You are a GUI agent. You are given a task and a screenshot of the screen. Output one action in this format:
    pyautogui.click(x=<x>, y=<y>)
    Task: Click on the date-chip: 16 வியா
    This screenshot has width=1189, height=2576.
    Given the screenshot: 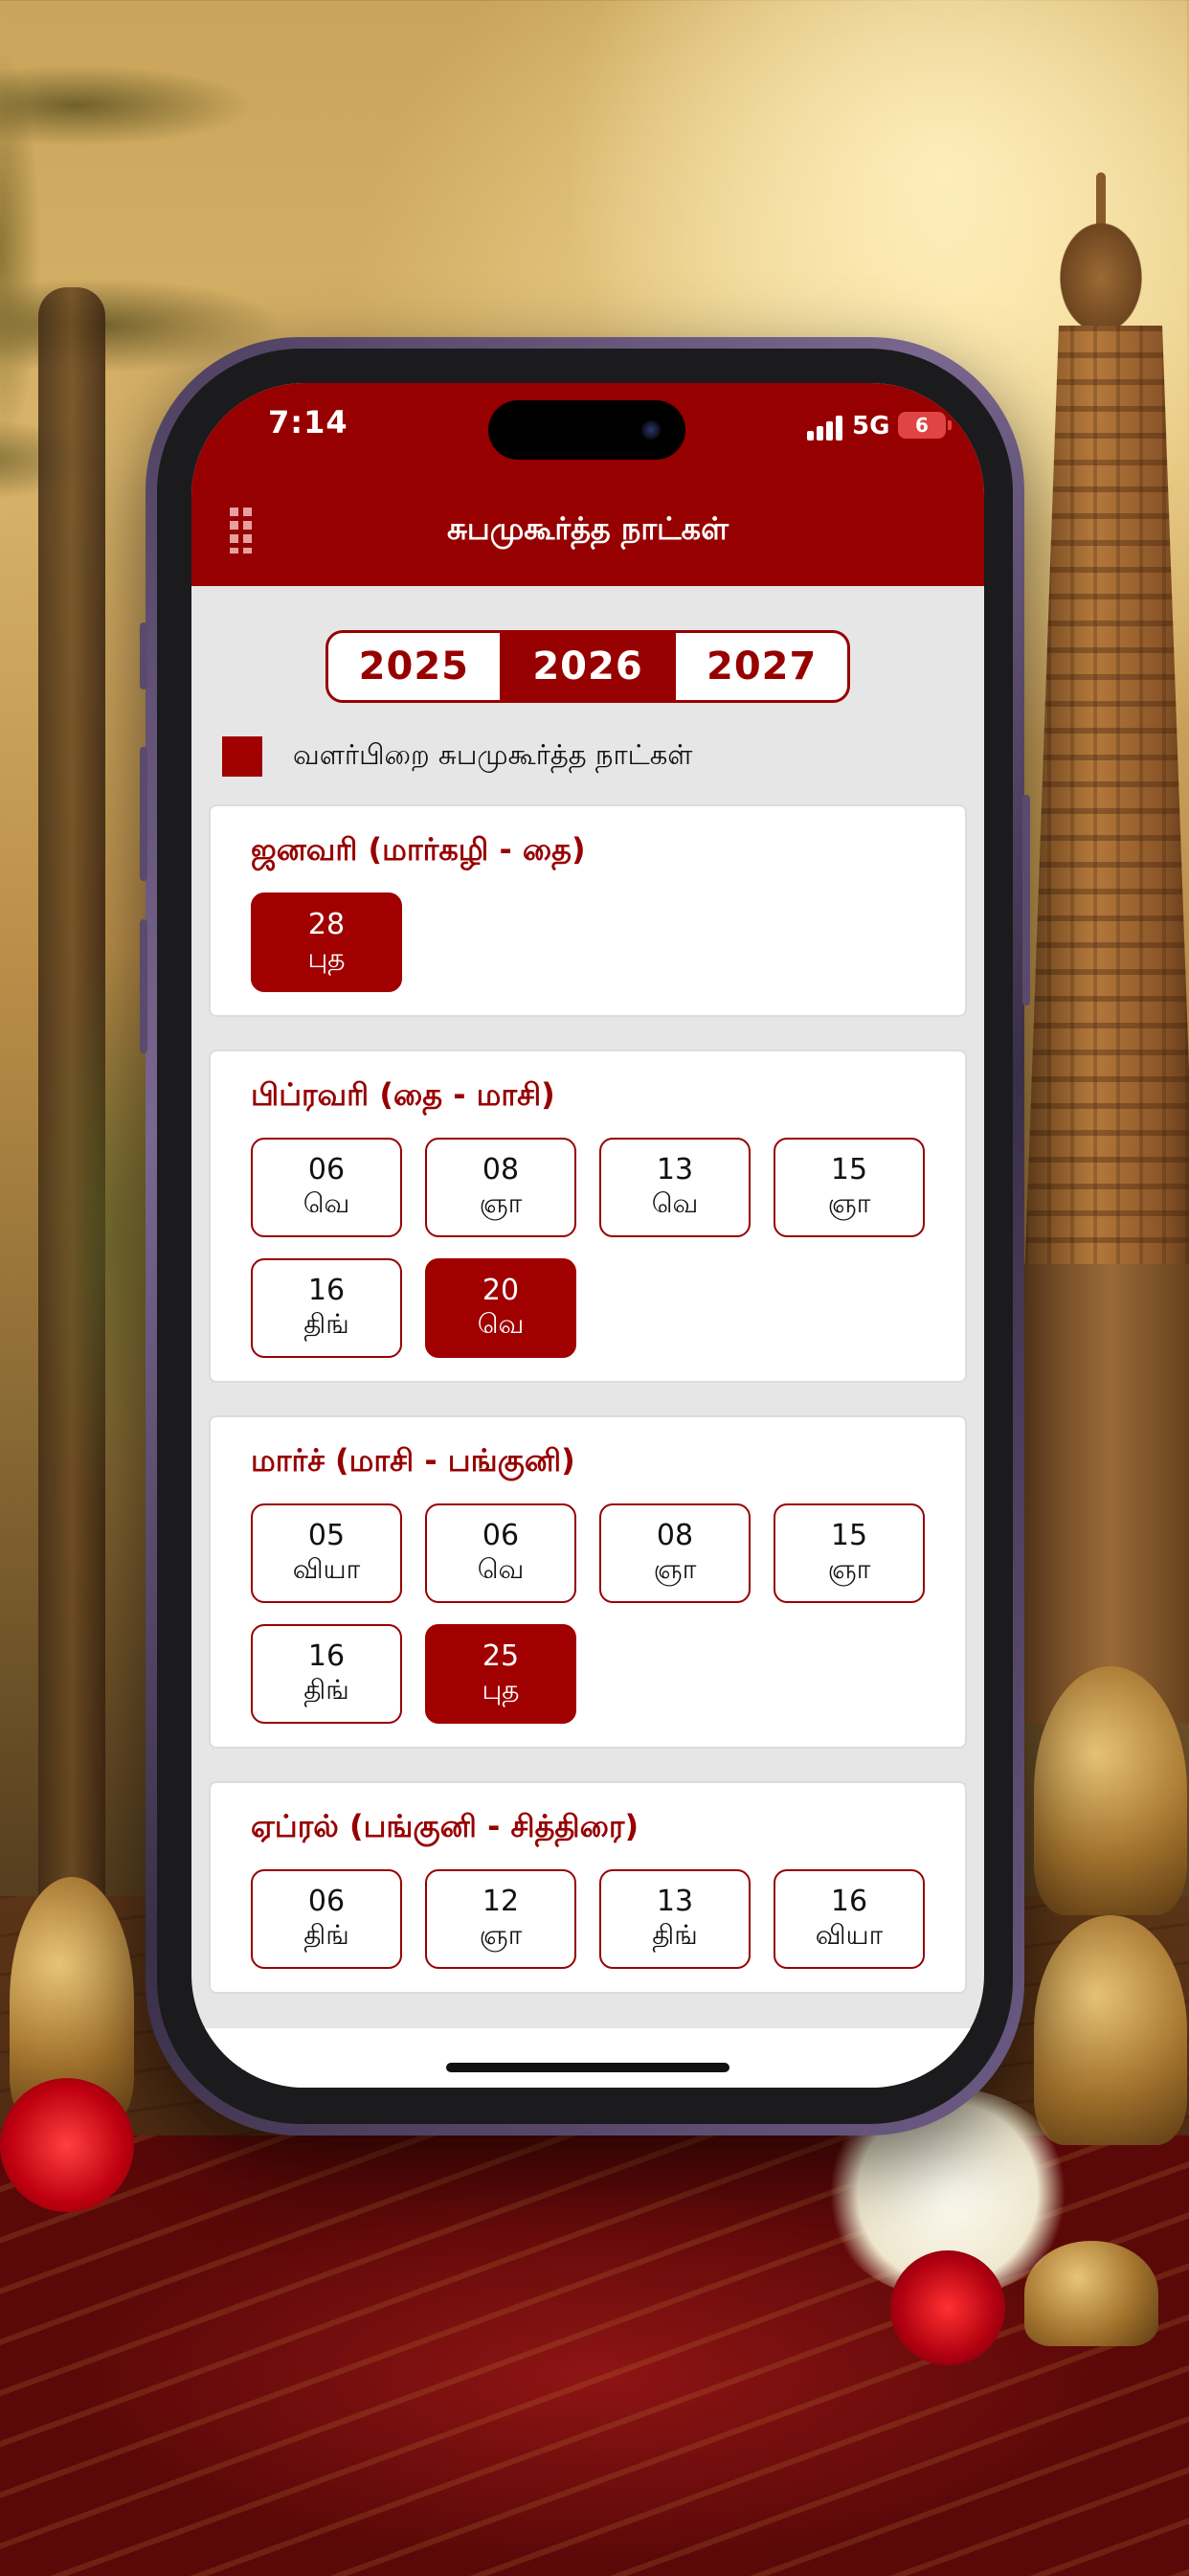 What is the action you would take?
    pyautogui.click(x=849, y=1919)
    